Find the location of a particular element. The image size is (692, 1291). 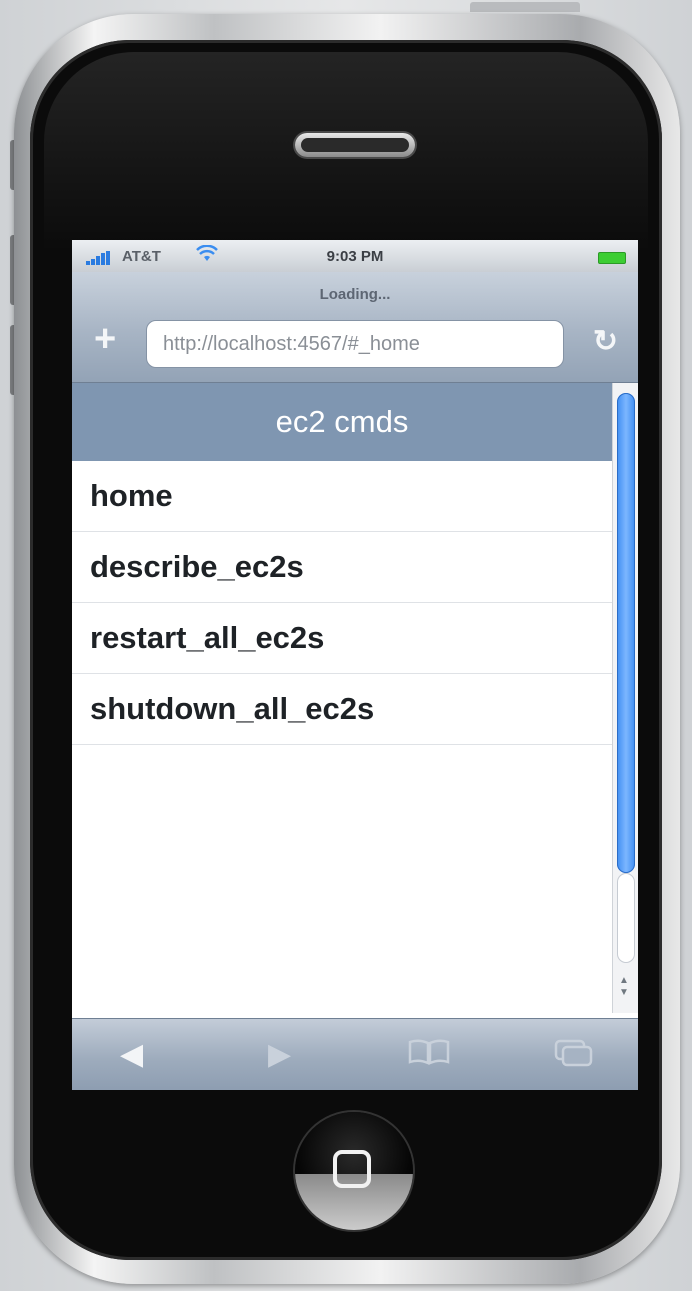

status-bar: AT&T 9:03 PM is located at coordinates (355, 256).